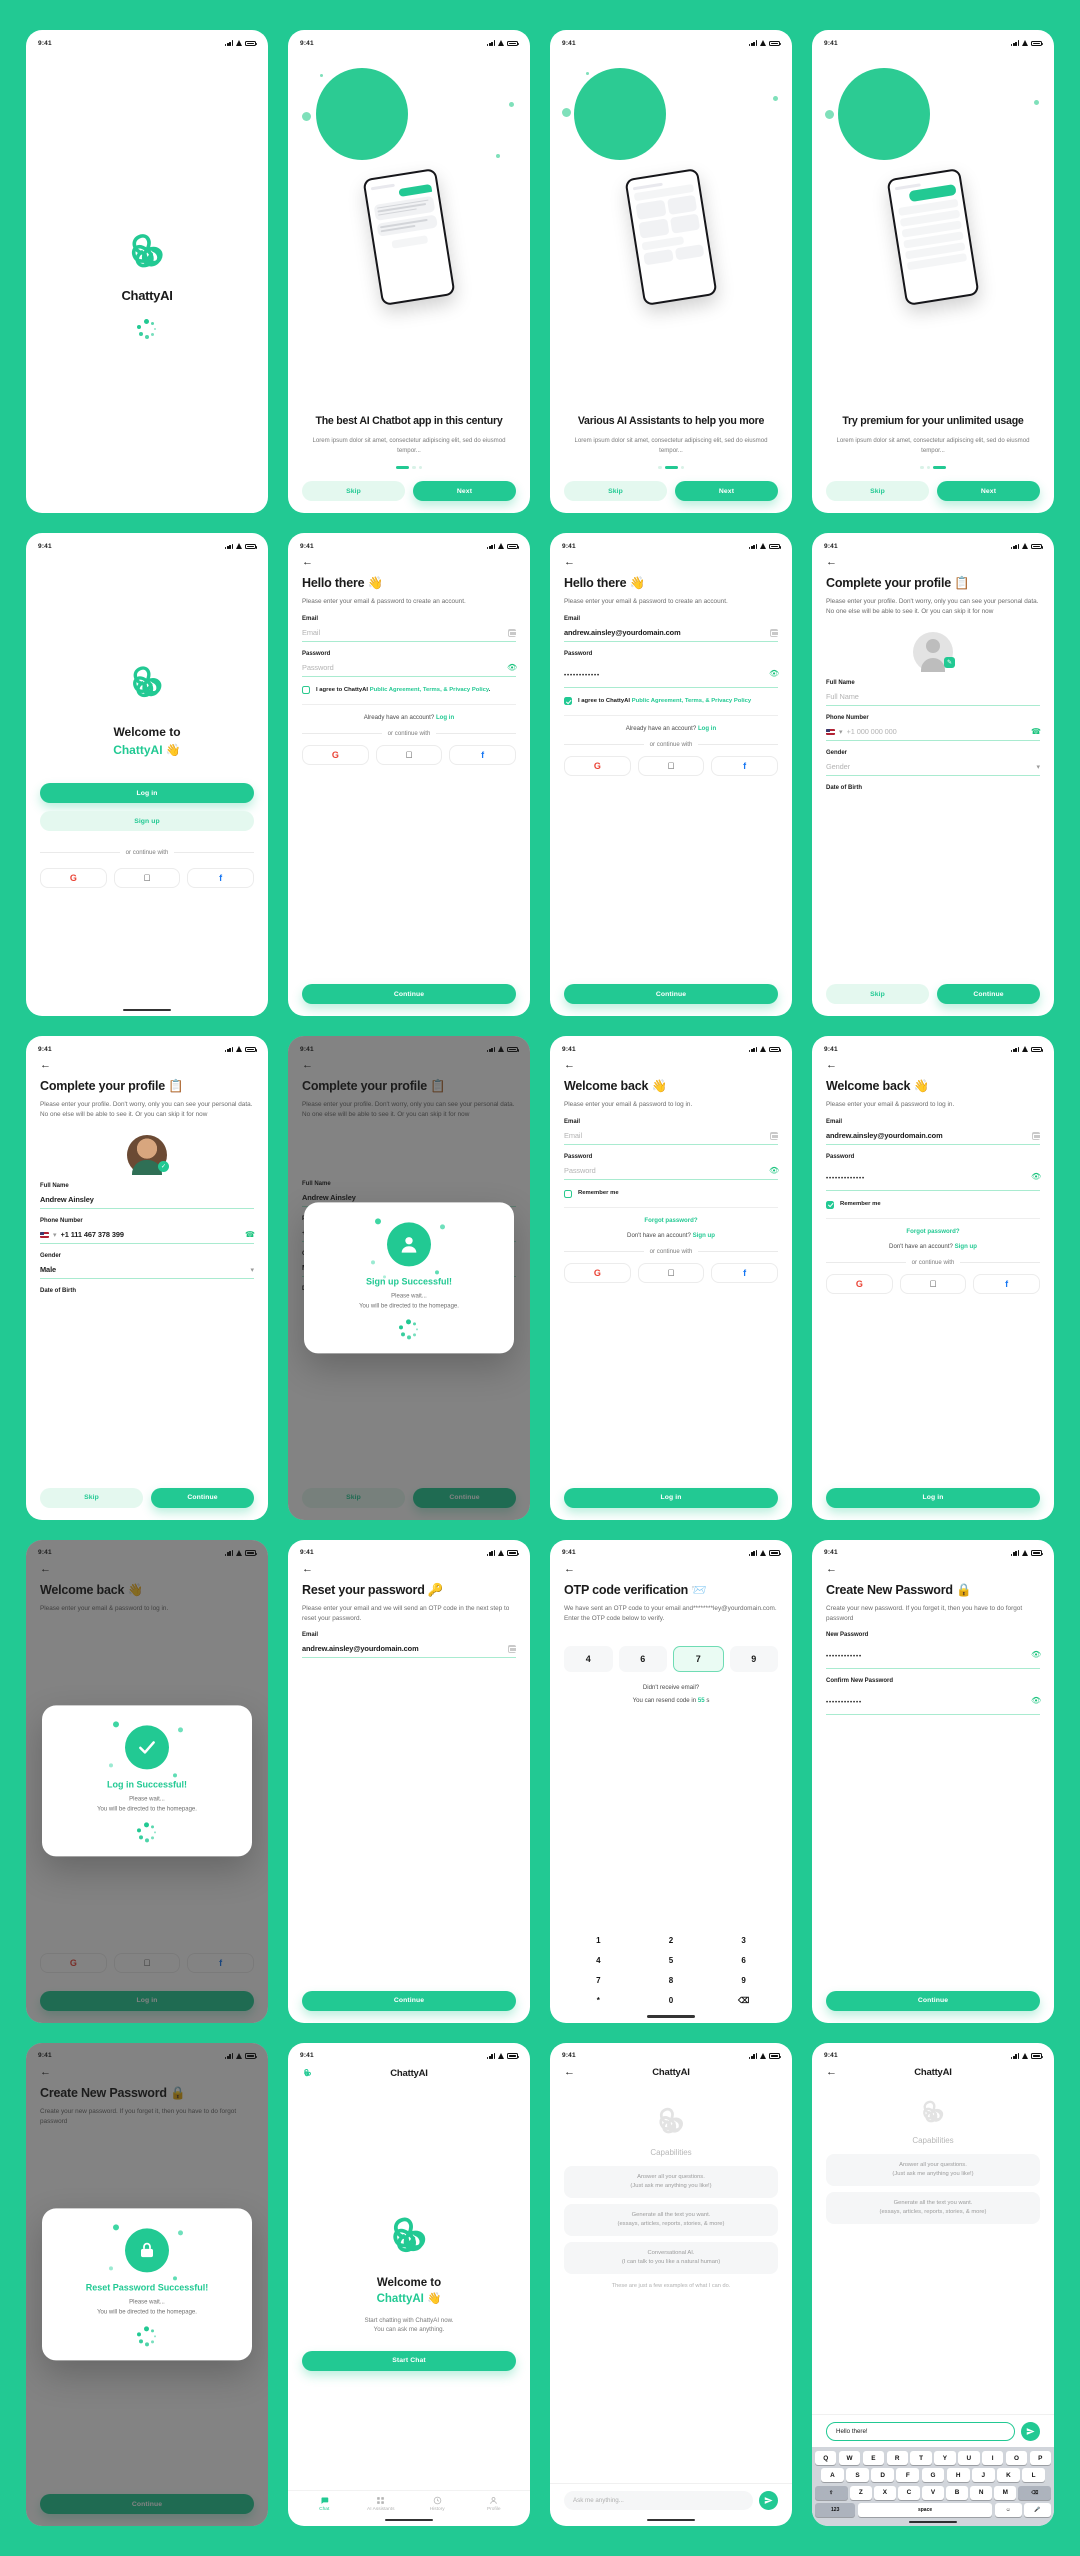 The image size is (1080, 2556). I want to click on key-8: 8, so click(671, 1980).